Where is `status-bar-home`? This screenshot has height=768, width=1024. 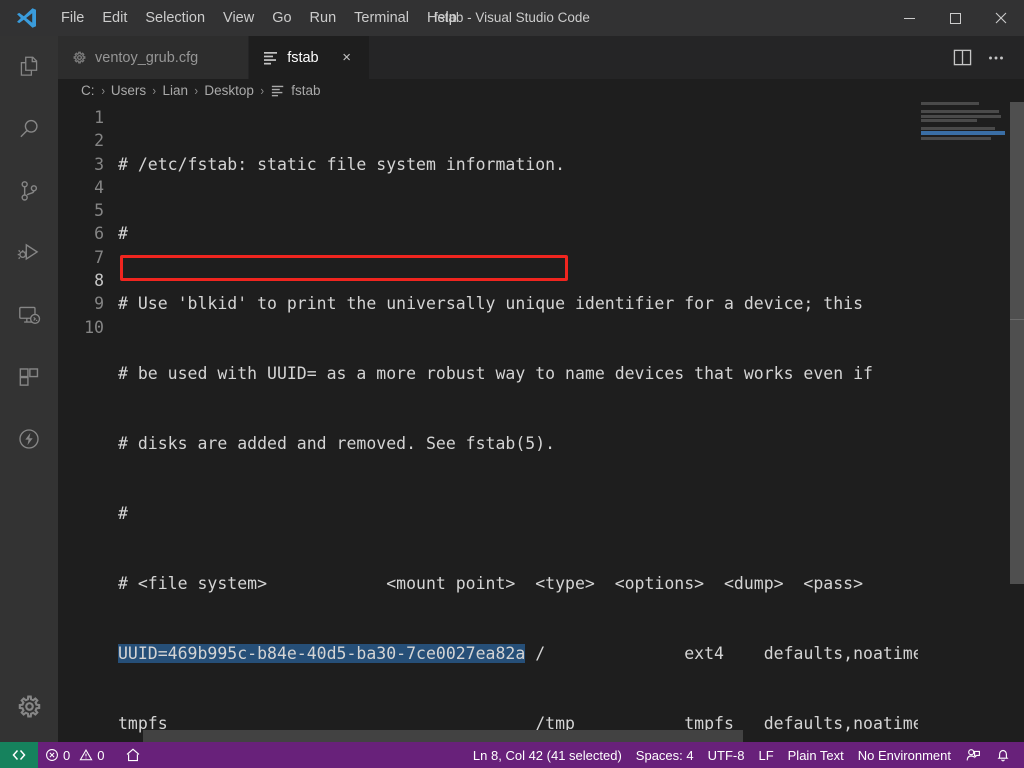
status-bar-home is located at coordinates (129, 755).